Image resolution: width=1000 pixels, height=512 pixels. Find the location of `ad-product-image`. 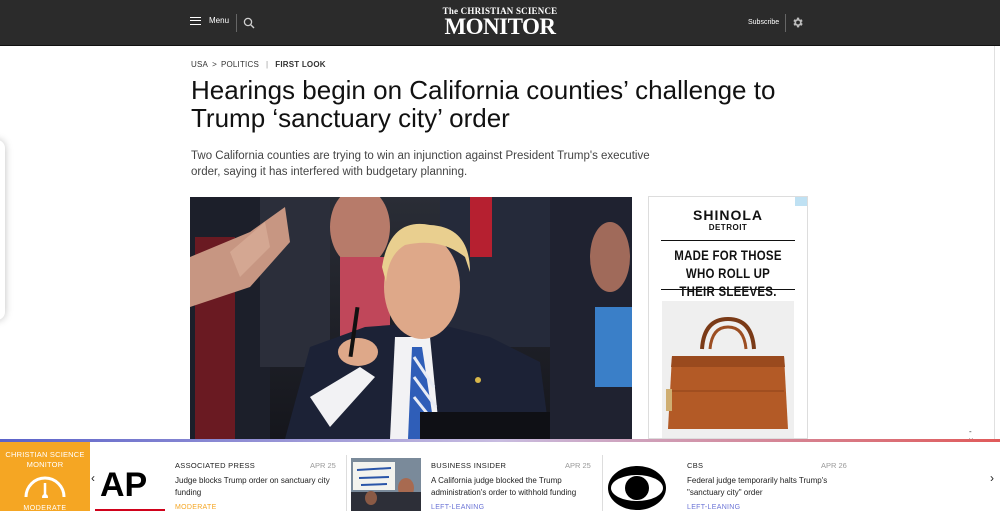

ad-product-image is located at coordinates (728, 369).